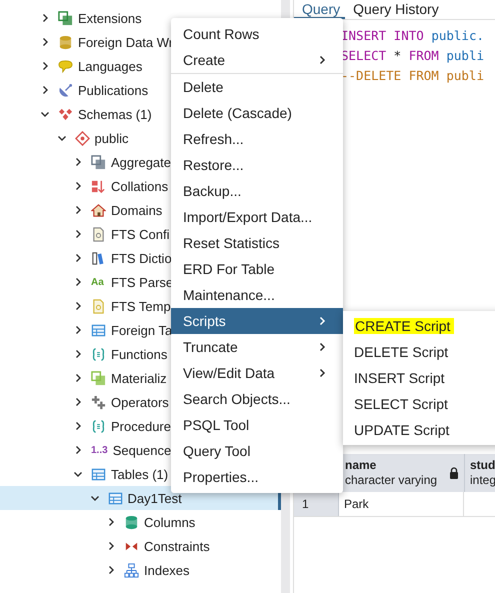  Describe the element at coordinates (98, 234) in the screenshot. I see `document-icon` at that location.